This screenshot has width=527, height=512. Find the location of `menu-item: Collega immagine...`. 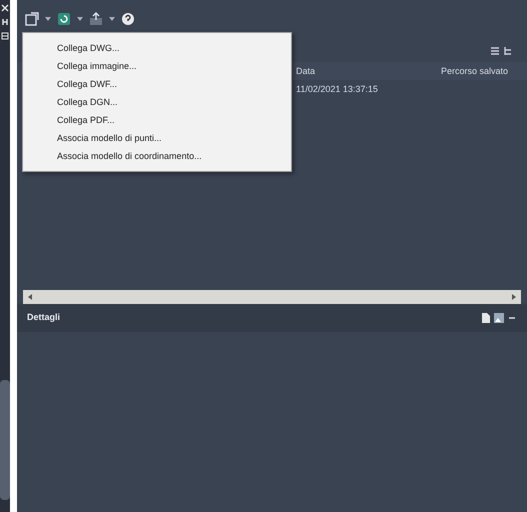

menu-item: Collega immagine... is located at coordinates (157, 66).